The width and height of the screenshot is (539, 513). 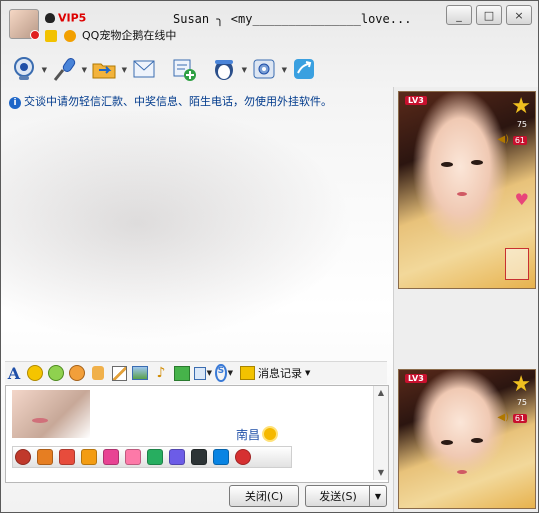 I want to click on status-line: QQ宠物企鹅在线中, so click(x=110, y=35).